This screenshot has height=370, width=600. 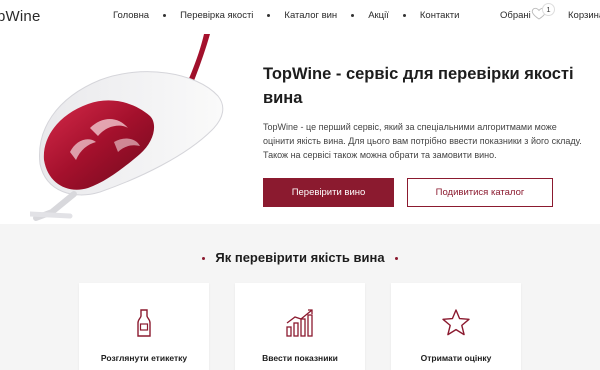 What do you see at coordinates (299, 323) in the screenshot?
I see `bar-chart-icon` at bounding box center [299, 323].